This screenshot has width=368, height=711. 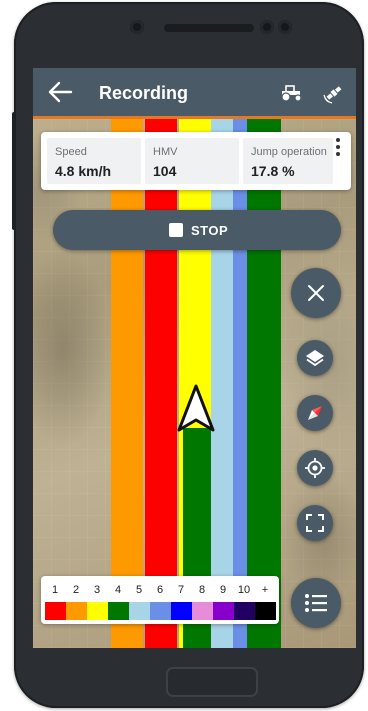 I want to click on page-title: Recording, so click(x=144, y=93).